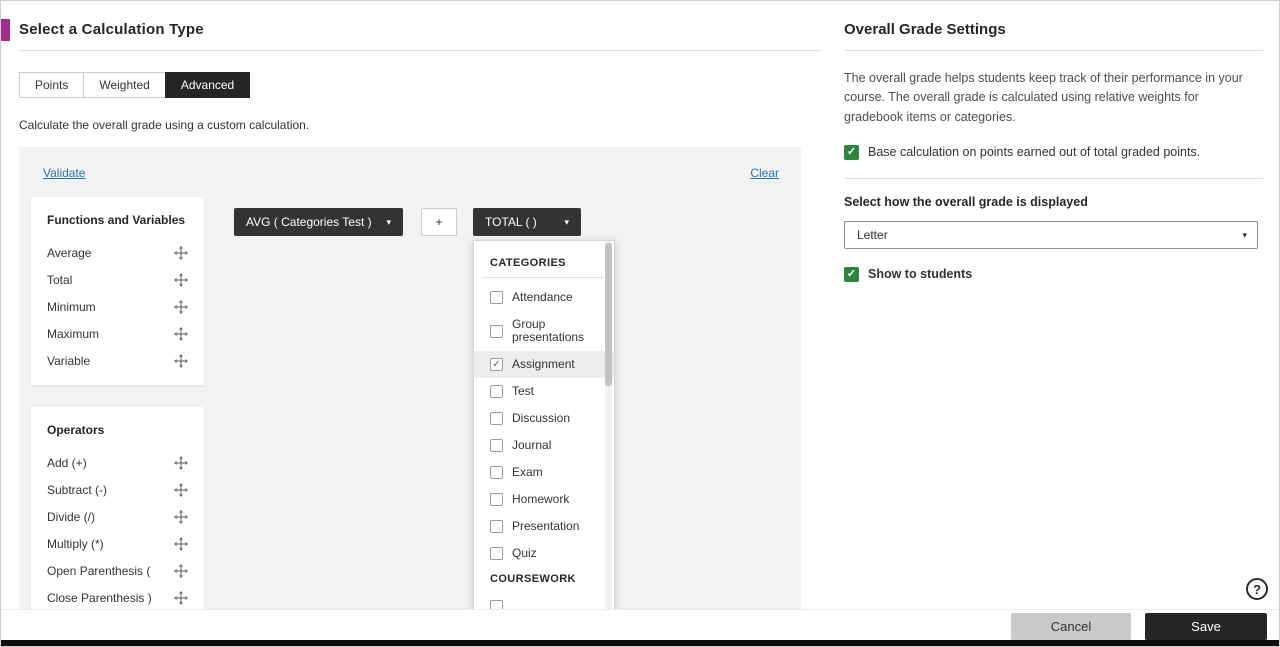  I want to click on operator-item-multiply: Multiply (*), so click(117, 543).